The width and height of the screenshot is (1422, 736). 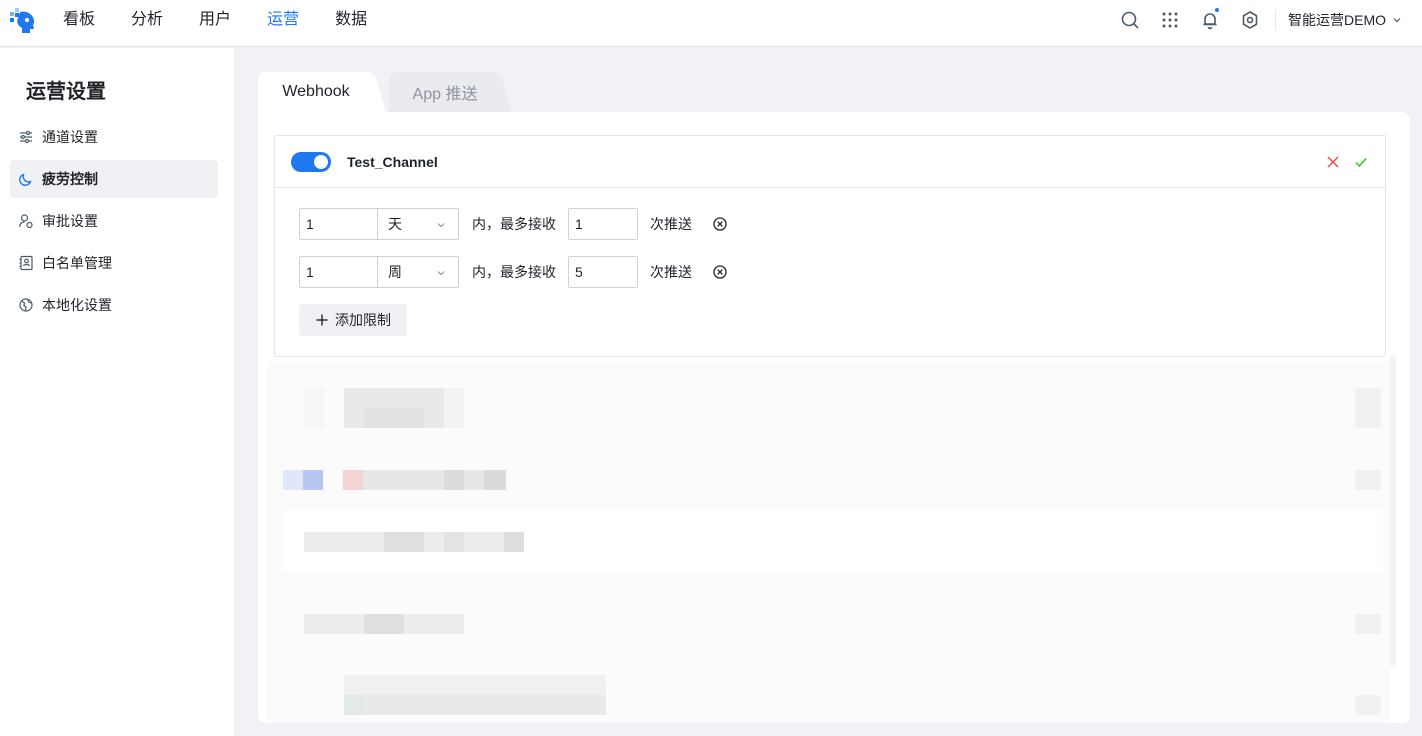 I want to click on nav-data: 数据, so click(x=351, y=23).